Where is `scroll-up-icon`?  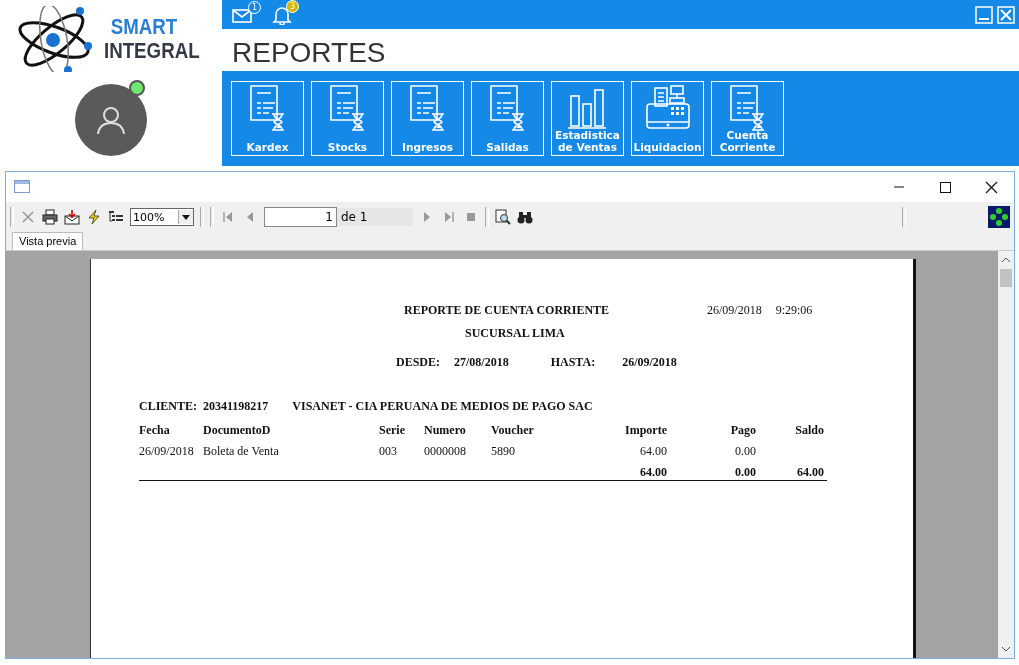 scroll-up-icon is located at coordinates (1006, 260).